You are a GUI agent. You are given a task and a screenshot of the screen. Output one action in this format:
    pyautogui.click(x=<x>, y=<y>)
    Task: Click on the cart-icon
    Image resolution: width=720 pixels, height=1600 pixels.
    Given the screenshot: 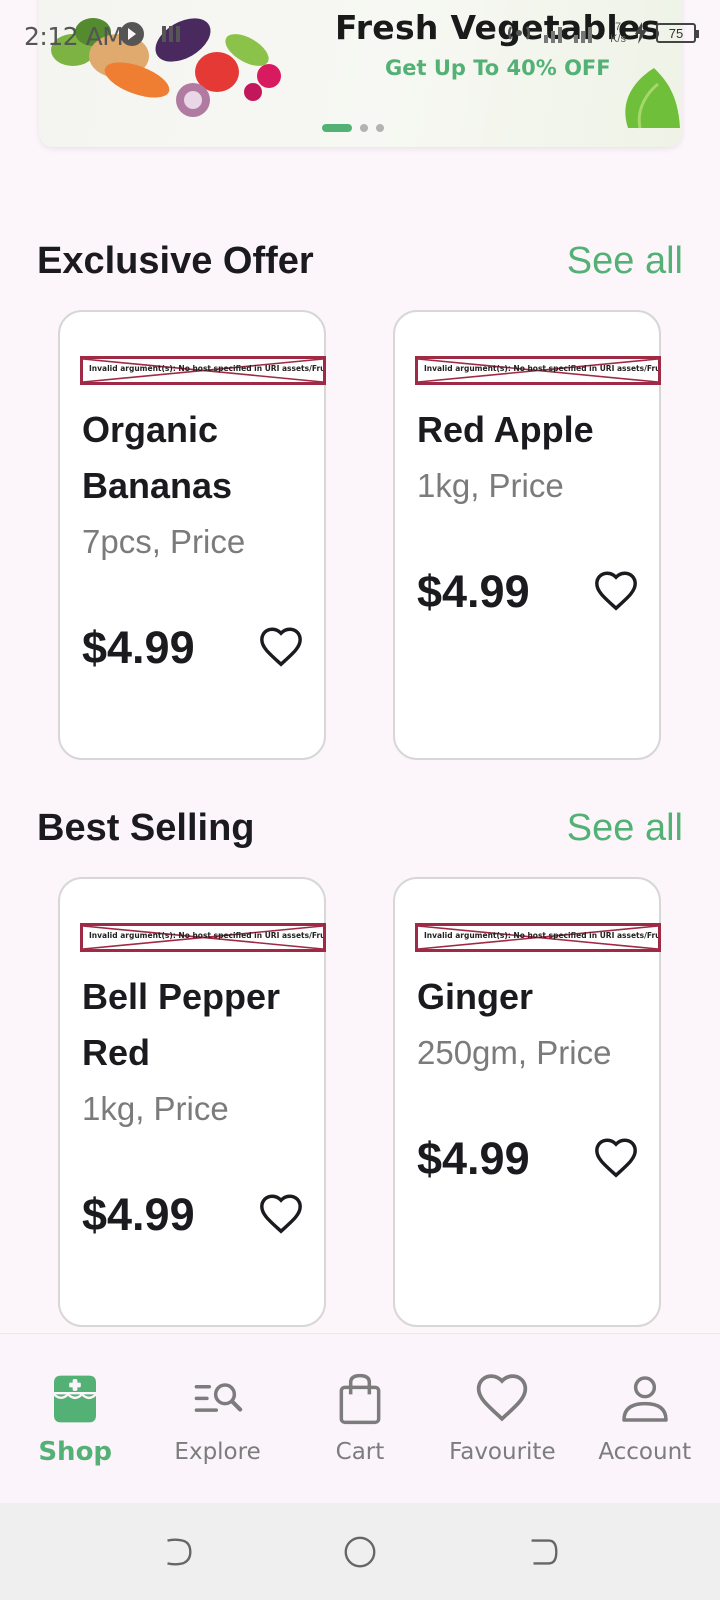 What is the action you would take?
    pyautogui.click(x=360, y=1399)
    